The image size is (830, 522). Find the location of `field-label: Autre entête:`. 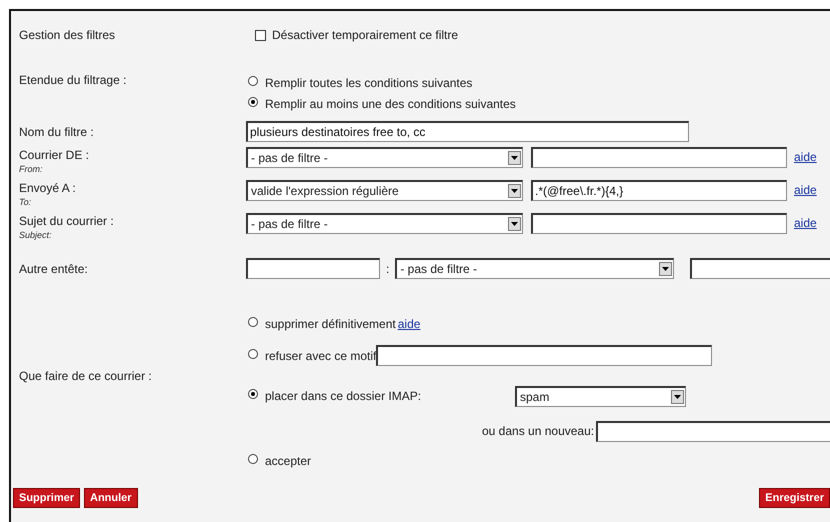

field-label: Autre entête: is located at coordinates (53, 269).